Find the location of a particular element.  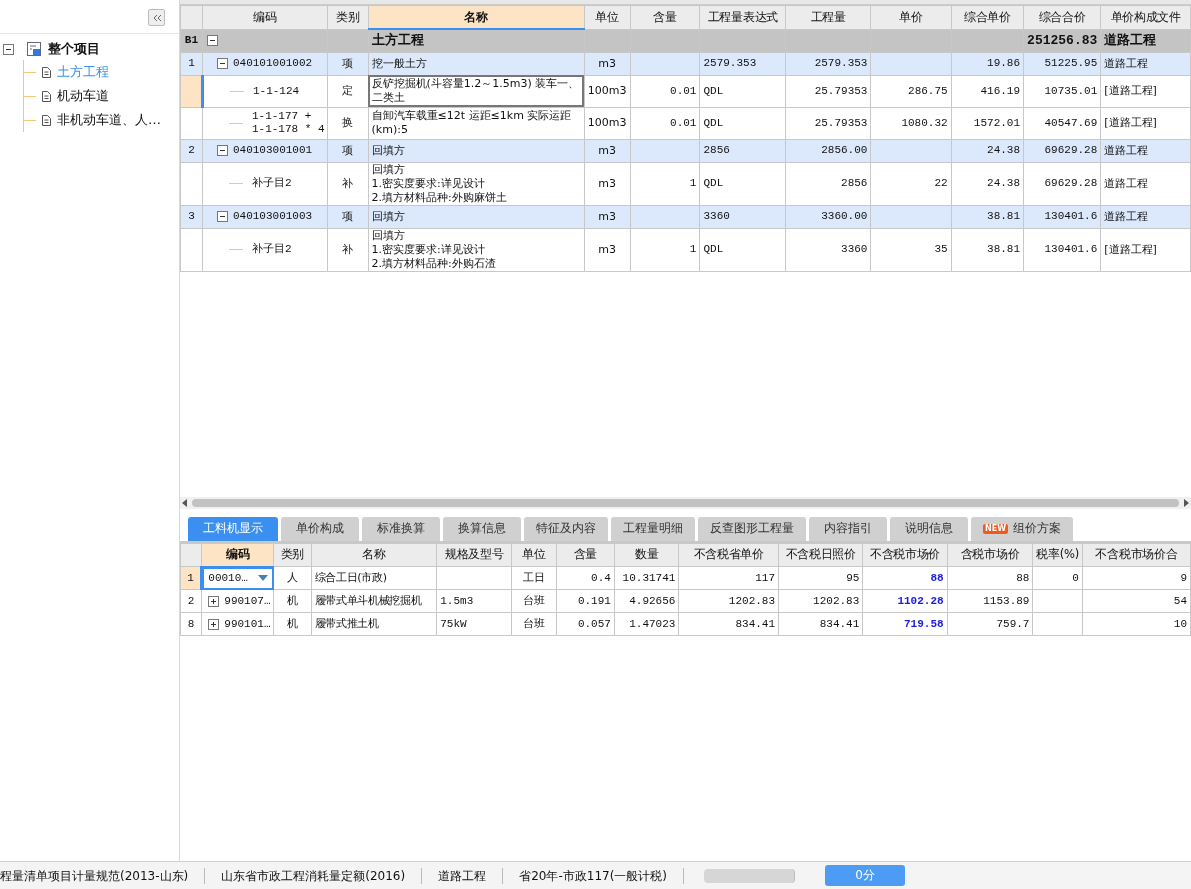

tab: 特征及内容 is located at coordinates (566, 528).